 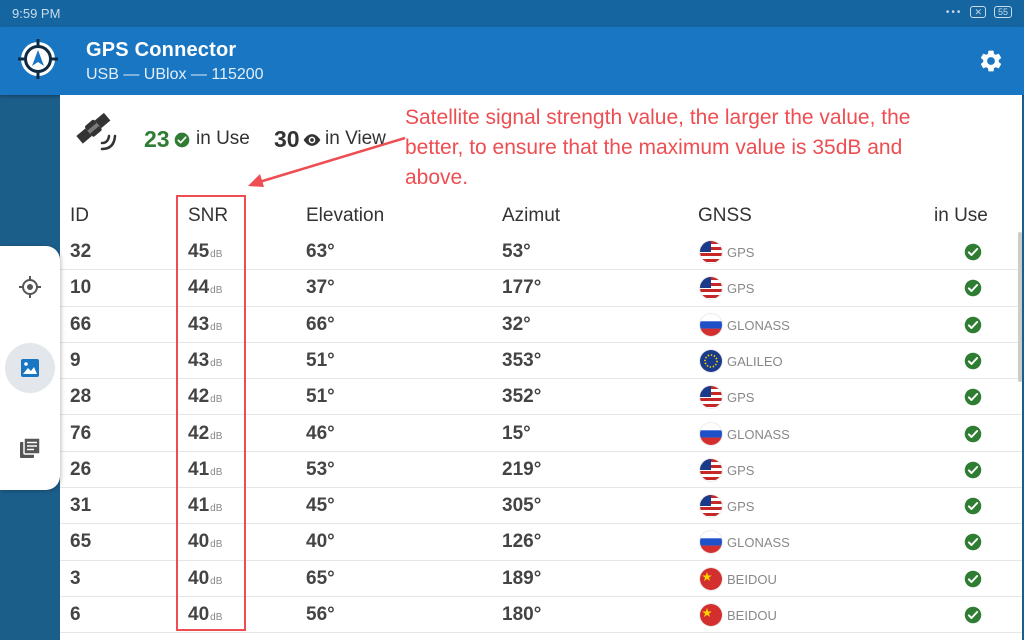 What do you see at coordinates (541, 434) in the screenshot?
I see `satellite-row: 76 42dB 46° 15° GLONASS` at bounding box center [541, 434].